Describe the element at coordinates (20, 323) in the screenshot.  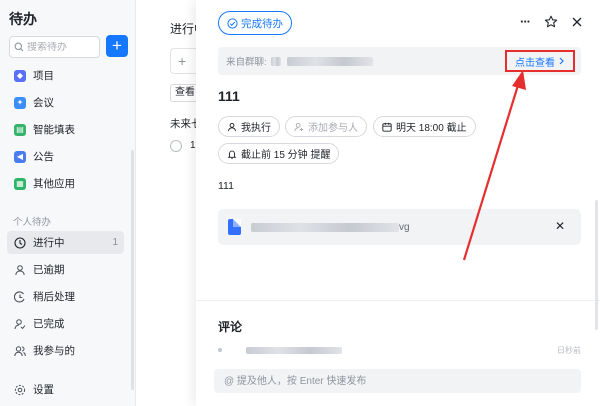
I see `person-check-icon` at that location.